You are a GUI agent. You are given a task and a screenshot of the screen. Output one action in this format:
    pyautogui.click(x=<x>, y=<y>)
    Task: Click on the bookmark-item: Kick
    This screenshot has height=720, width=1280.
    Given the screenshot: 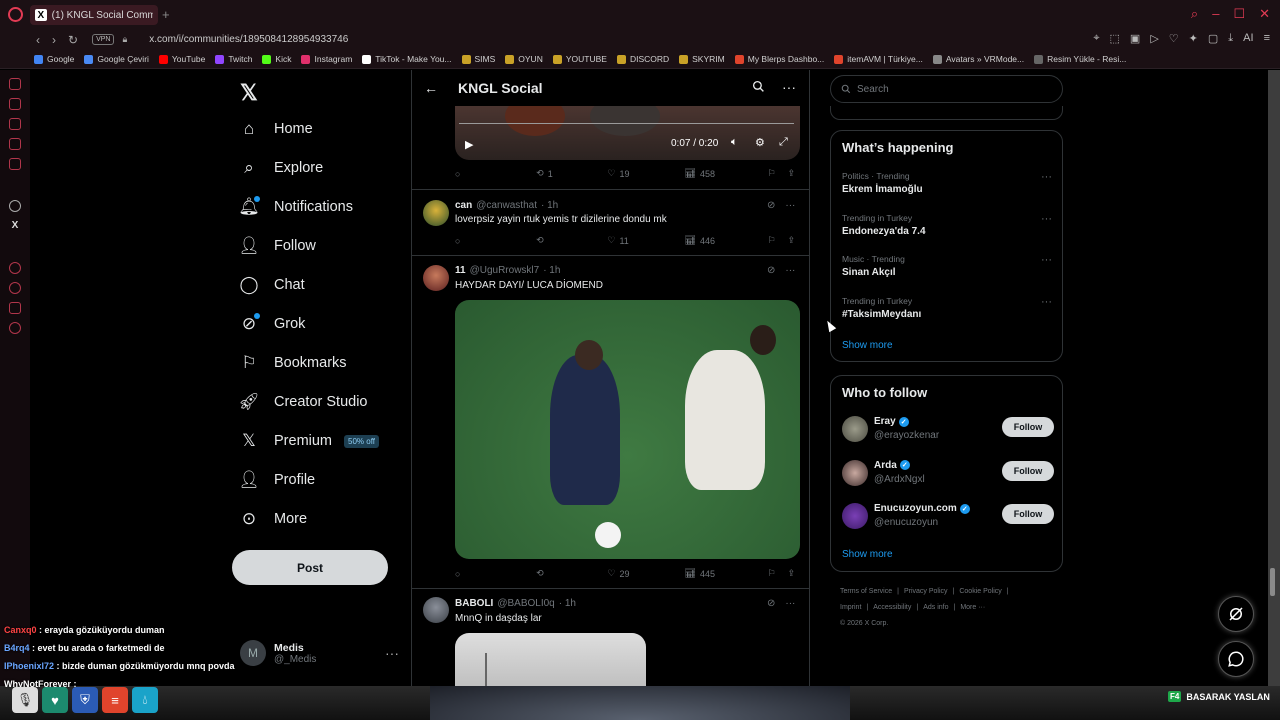 What is the action you would take?
    pyautogui.click(x=276, y=59)
    